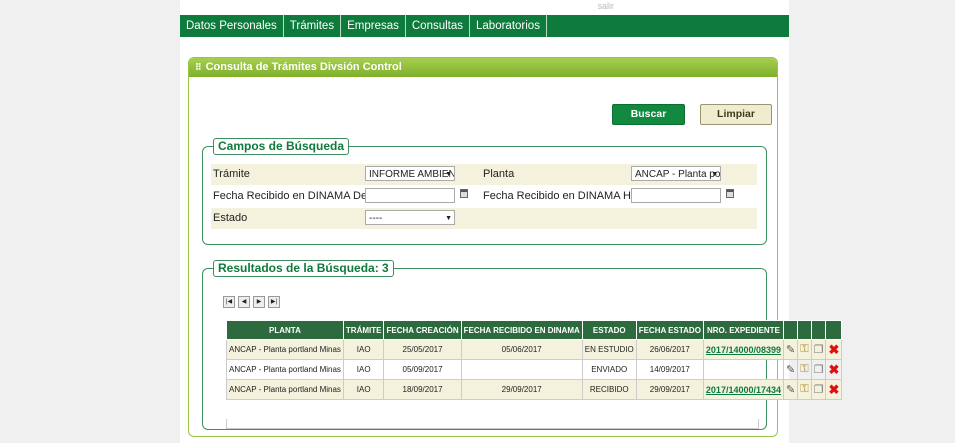 The image size is (955, 443). I want to click on row-estado: Estado ---- ▼, so click(484, 218).